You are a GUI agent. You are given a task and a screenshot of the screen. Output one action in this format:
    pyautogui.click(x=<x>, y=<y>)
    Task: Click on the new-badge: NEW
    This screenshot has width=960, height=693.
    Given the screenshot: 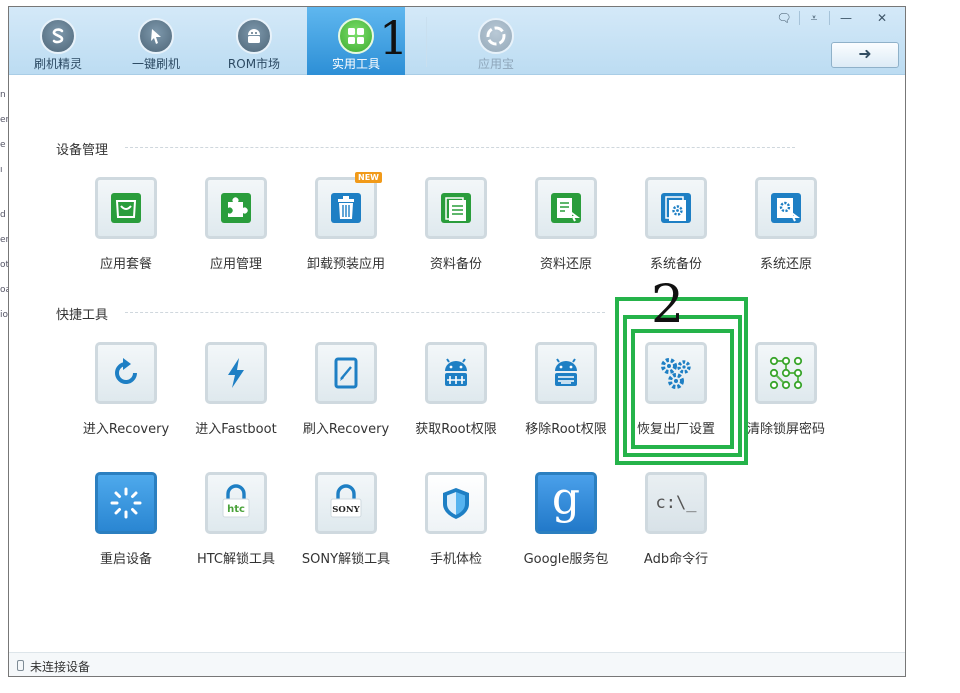 What is the action you would take?
    pyautogui.click(x=368, y=177)
    